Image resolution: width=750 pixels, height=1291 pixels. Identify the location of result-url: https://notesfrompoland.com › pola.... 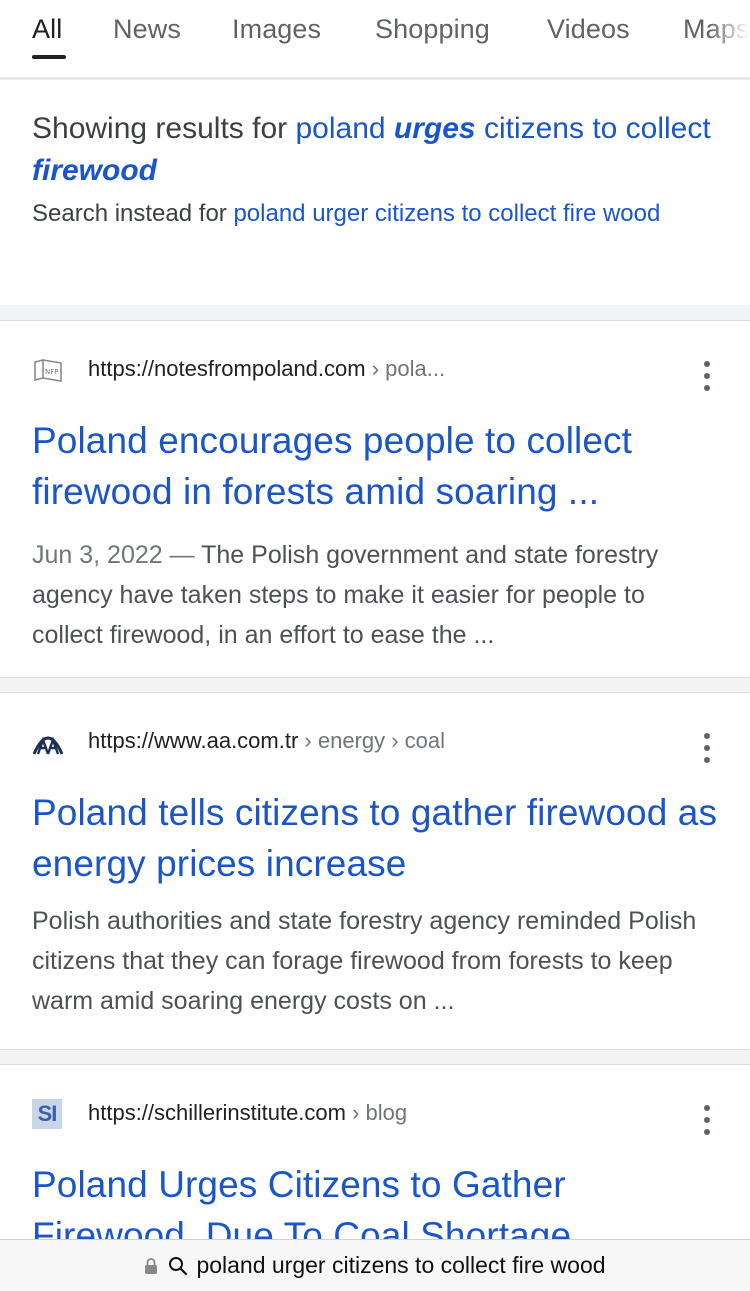
(266, 369).